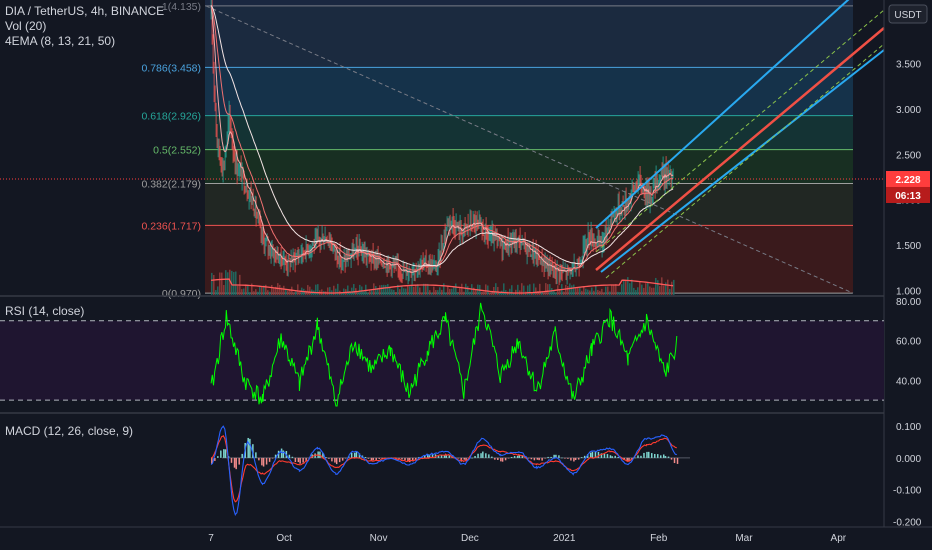 This screenshot has height=550, width=932. What do you see at coordinates (908, 246) in the screenshot?
I see `price-axis-tick-label: 1.500` at bounding box center [908, 246].